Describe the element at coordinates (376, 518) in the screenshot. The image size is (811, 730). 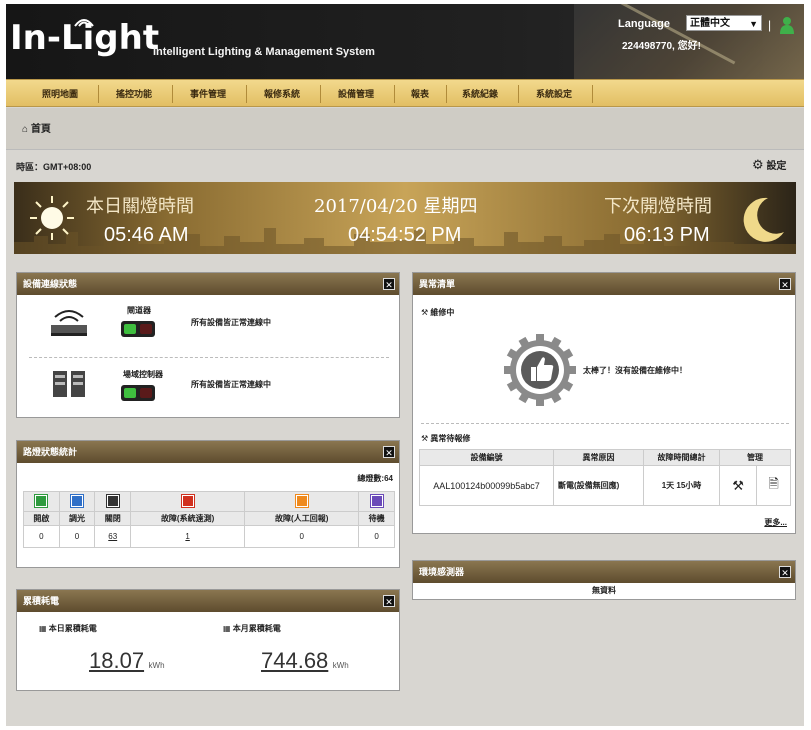
I see `col-standby: 待機` at that location.